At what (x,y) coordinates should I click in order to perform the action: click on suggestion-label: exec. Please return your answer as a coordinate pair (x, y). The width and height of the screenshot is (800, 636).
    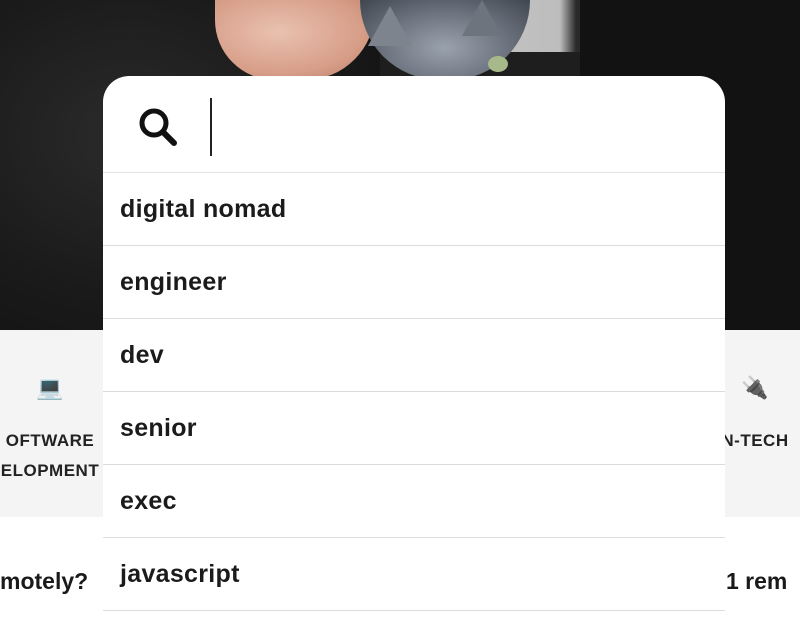
    Looking at the image, I should click on (148, 500).